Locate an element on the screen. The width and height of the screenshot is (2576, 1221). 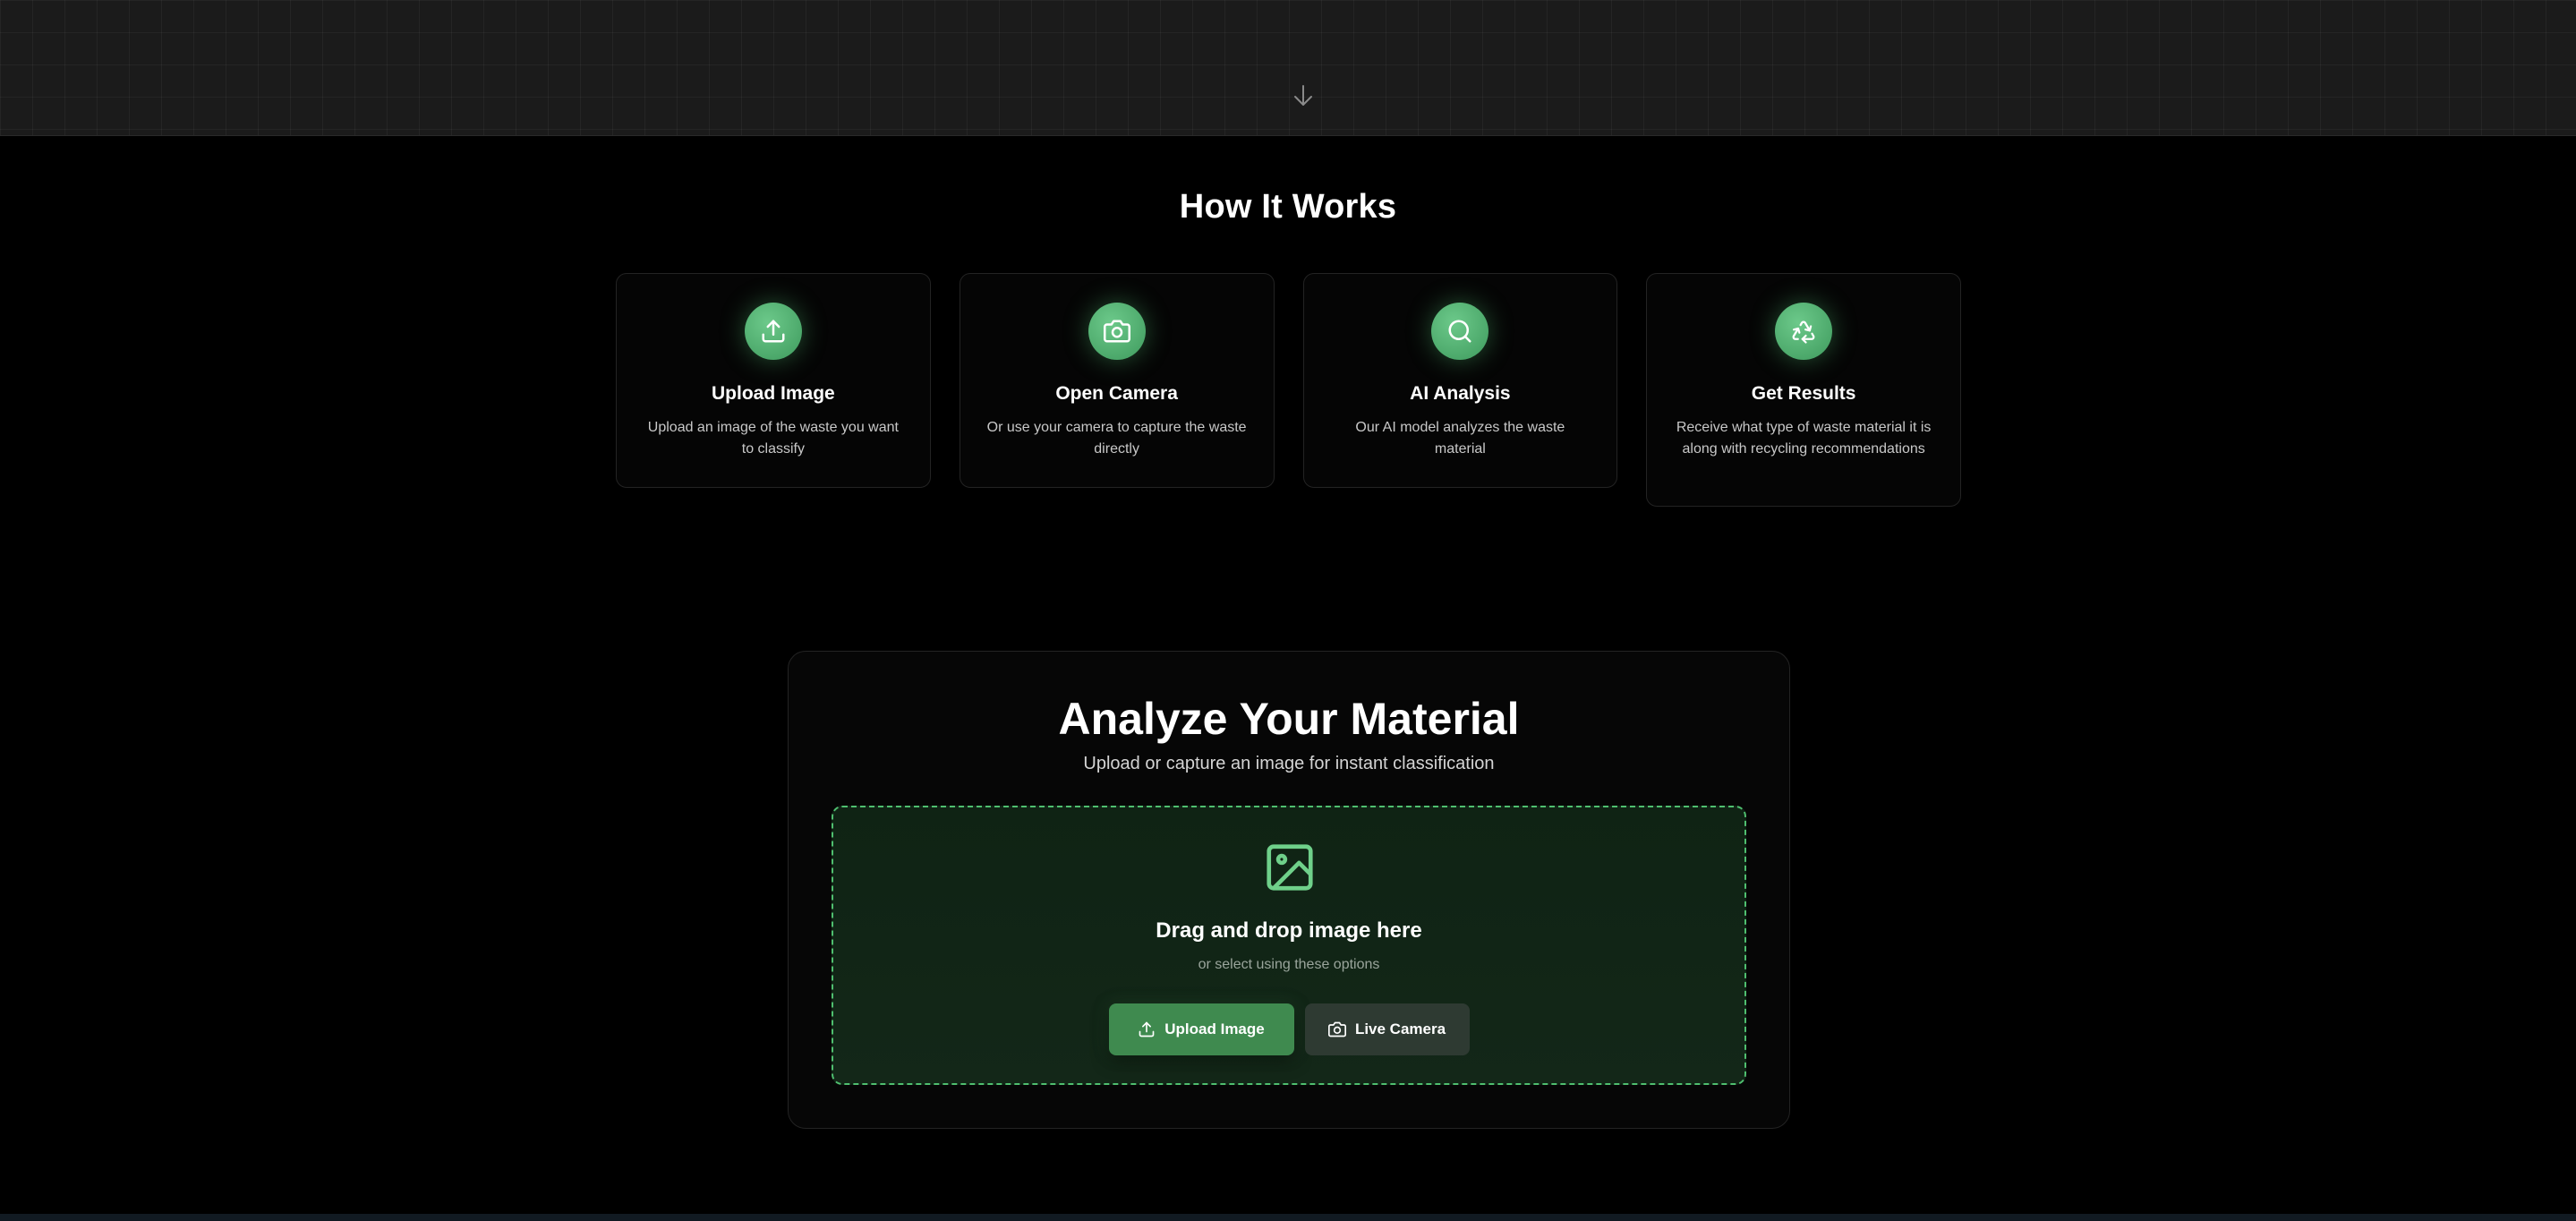
page-footer-edge is located at coordinates (1288, 1217).